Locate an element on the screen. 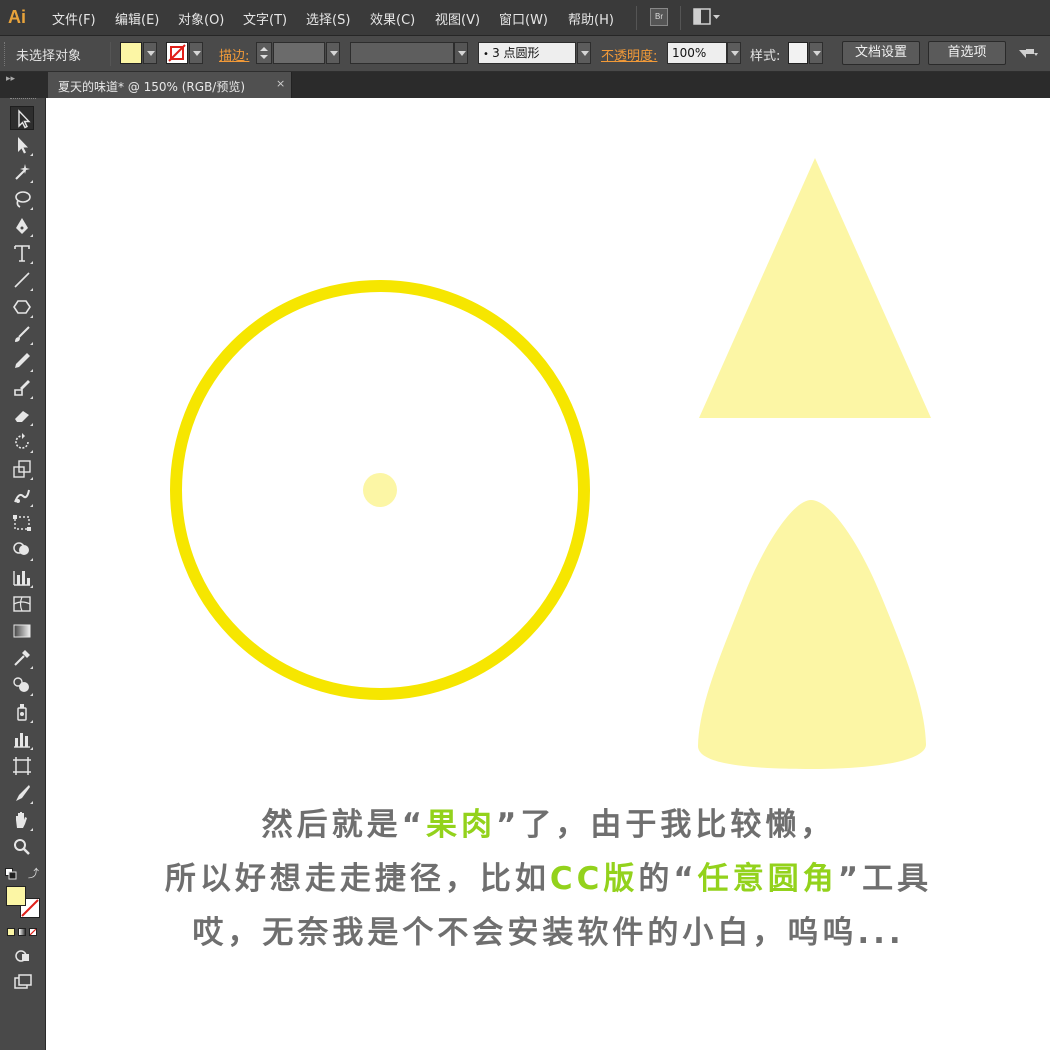  opacity-dropdown is located at coordinates (734, 53).